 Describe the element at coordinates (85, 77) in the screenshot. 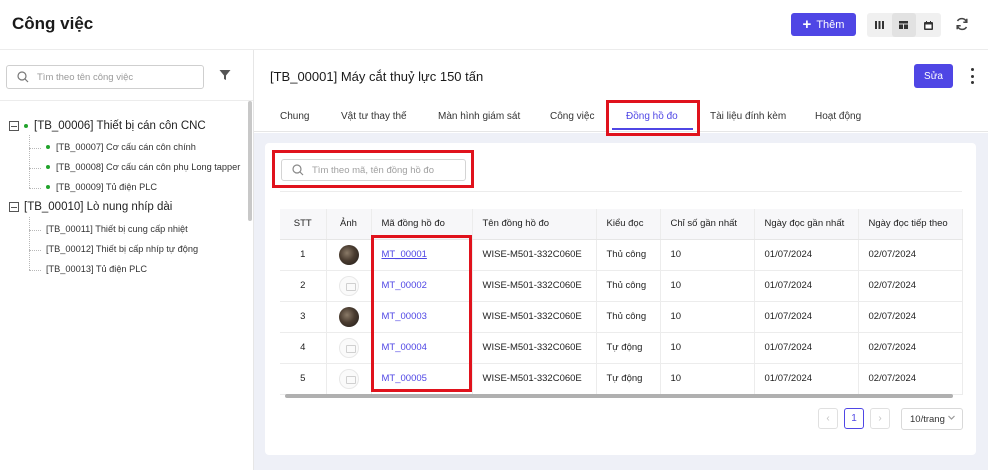

I see `task-search-placeholder: Tìm theo tên công việc` at that location.